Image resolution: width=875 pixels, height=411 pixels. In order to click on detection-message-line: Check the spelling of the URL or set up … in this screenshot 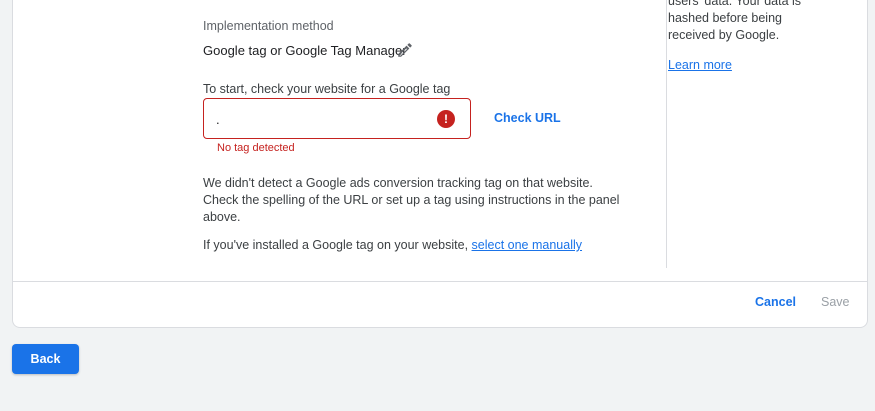, I will do `click(411, 200)`.